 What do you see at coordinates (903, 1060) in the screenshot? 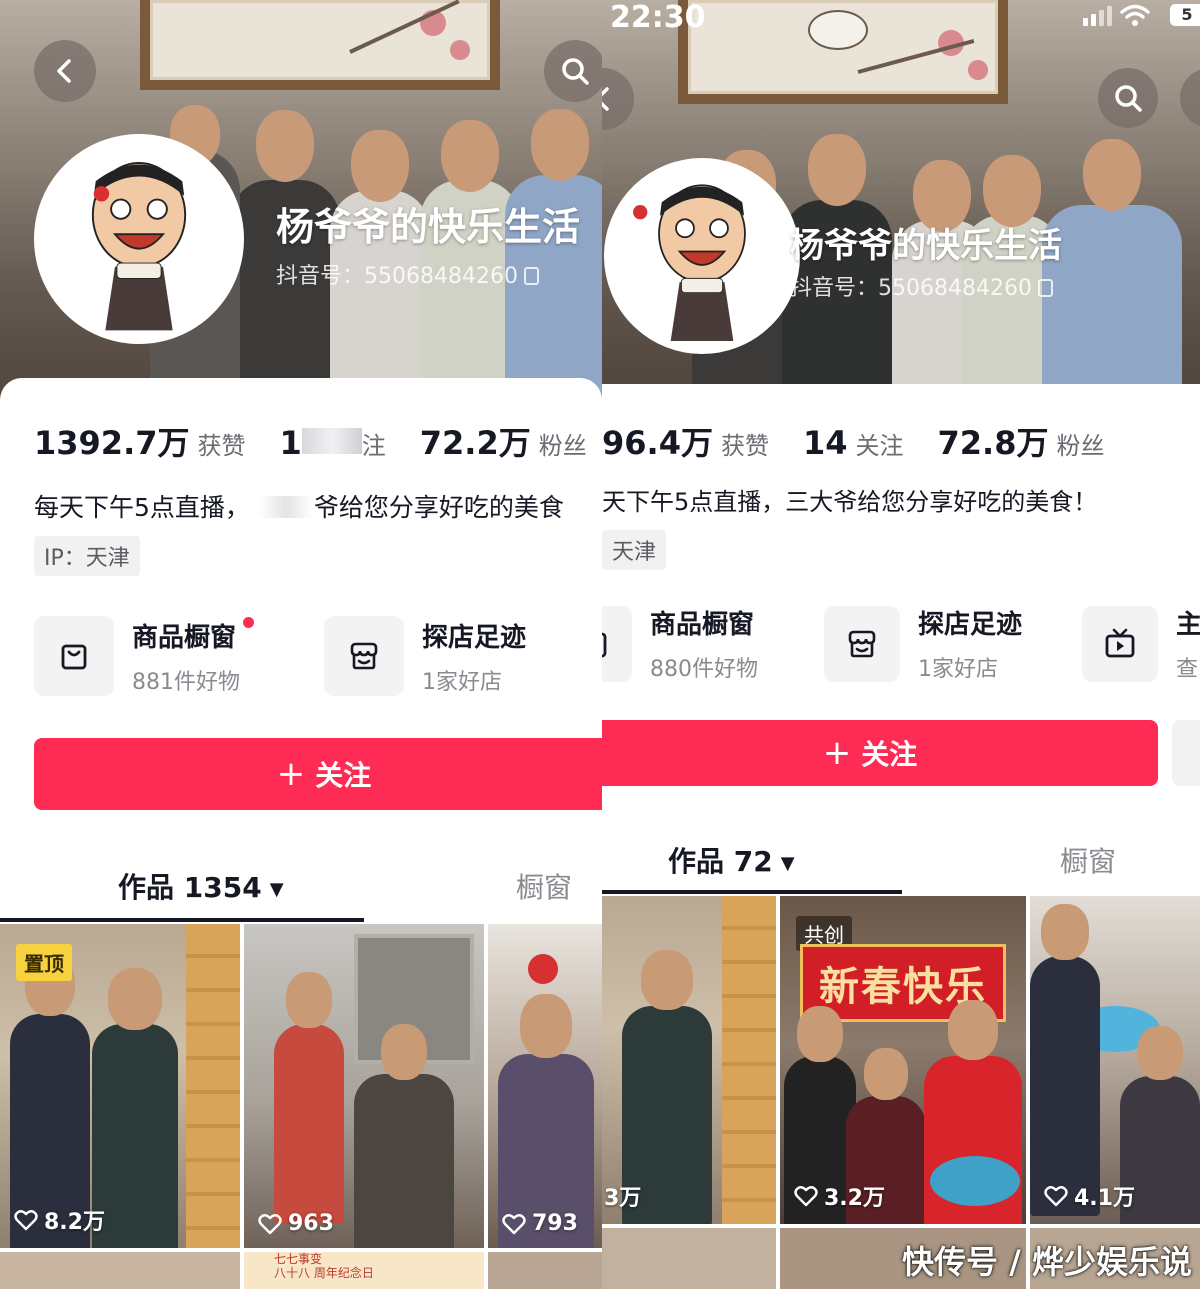
I see `video-thumbnail: 共创 新春快乐 3.2万` at bounding box center [903, 1060].